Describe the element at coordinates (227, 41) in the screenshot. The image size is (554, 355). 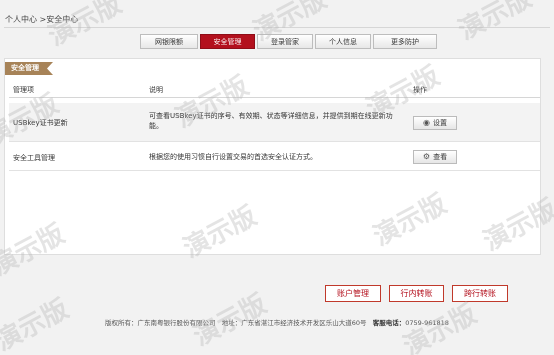
I see `tab-security-management: 安全管理` at that location.